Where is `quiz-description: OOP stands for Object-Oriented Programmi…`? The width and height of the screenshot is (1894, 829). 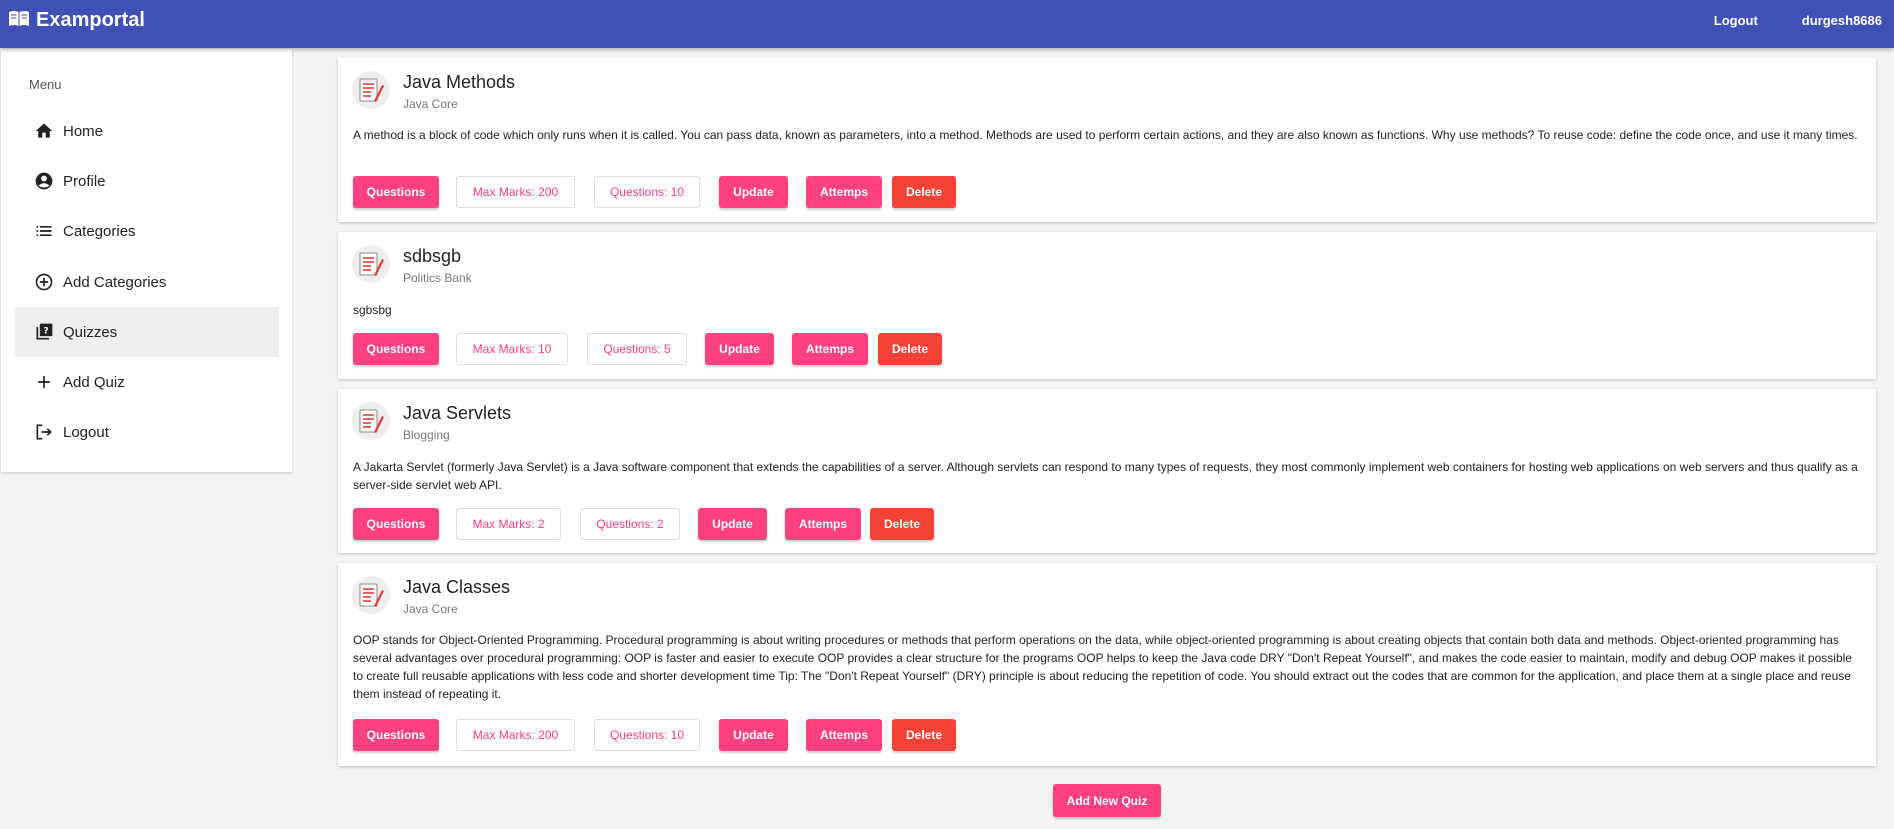 quiz-description: OOP stands for Object-Oriented Programmi… is located at coordinates (1102, 667).